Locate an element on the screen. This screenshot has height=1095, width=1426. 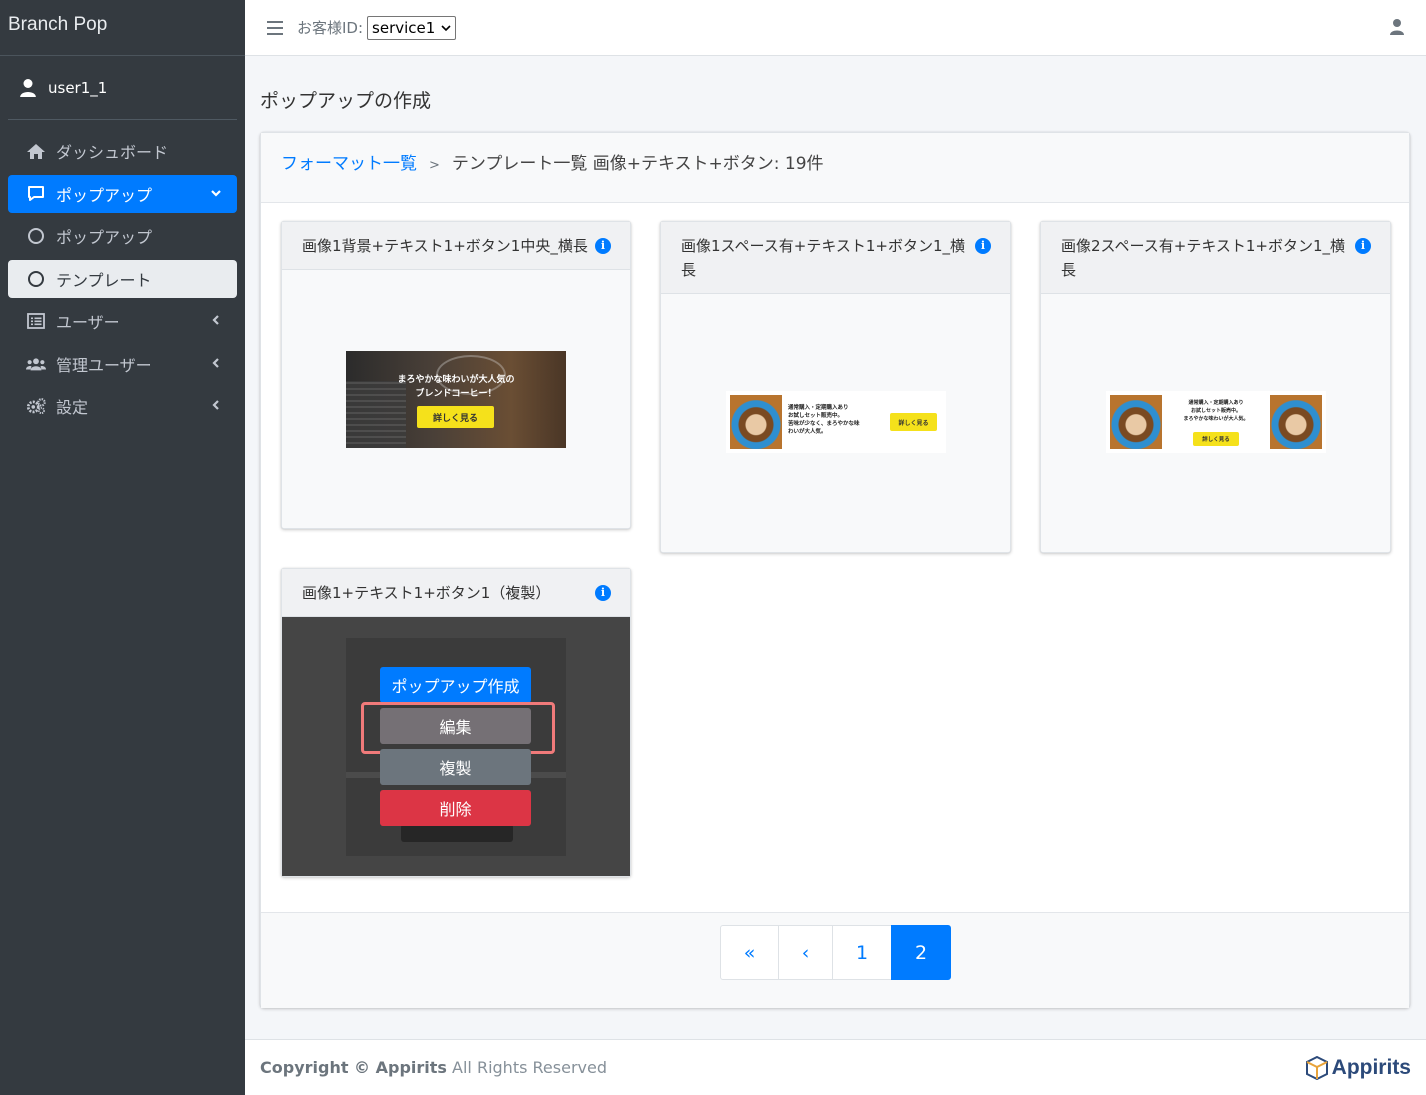
template-preview: まろやかな味わいが大人気の ブレンドコーヒー！ 詳しく見る is located at coordinates (456, 399).